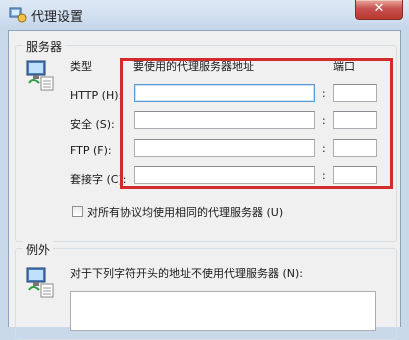 The image size is (409, 340). Describe the element at coordinates (224, 148) in the screenshot. I see `ftp-address-input` at that location.